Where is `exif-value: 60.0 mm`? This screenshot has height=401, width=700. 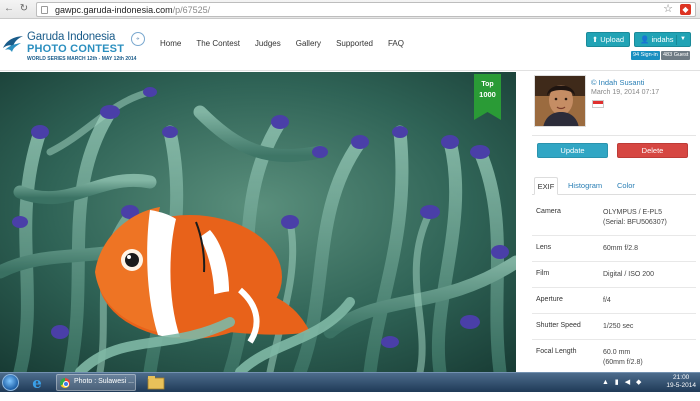 exif-value: 60.0 mm is located at coordinates (617, 352).